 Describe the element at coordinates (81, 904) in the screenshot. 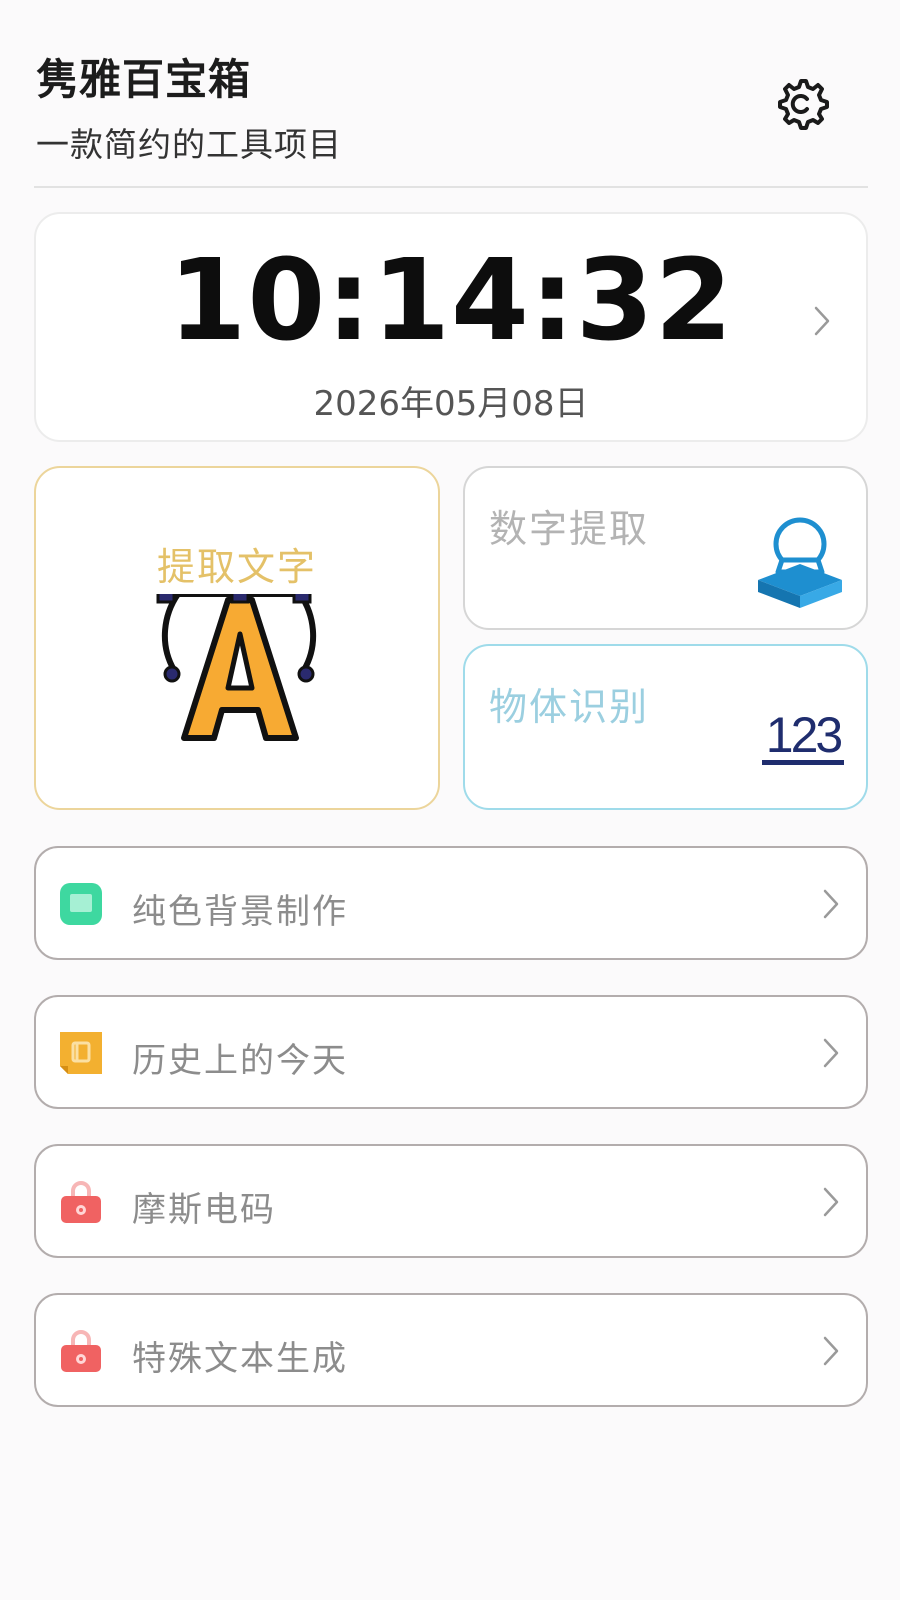

I see `green-picture-icon` at that location.